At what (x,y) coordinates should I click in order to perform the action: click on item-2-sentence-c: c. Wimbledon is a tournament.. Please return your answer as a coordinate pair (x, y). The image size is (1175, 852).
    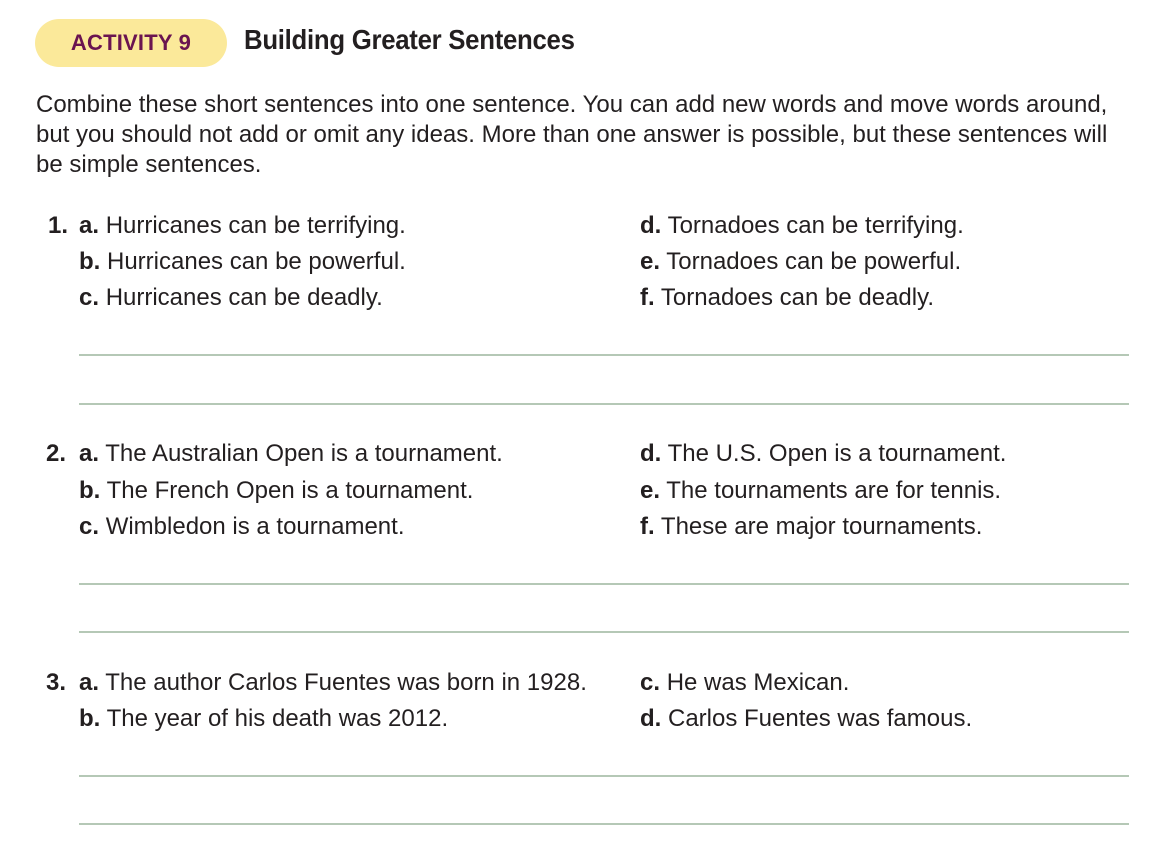
    Looking at the image, I should click on (242, 527).